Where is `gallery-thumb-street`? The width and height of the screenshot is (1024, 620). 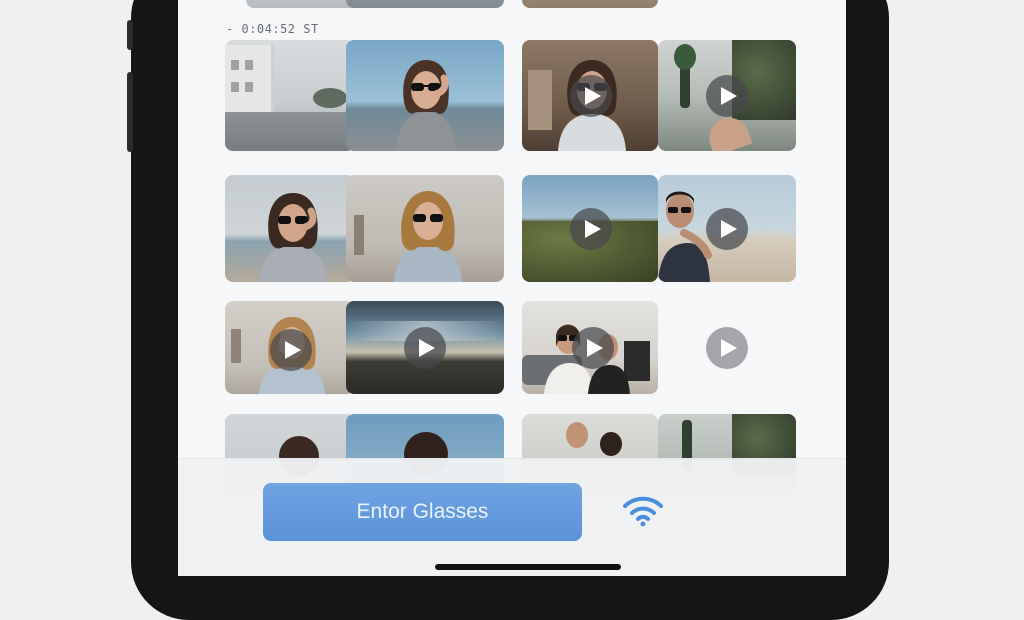 gallery-thumb-street is located at coordinates (290, 95).